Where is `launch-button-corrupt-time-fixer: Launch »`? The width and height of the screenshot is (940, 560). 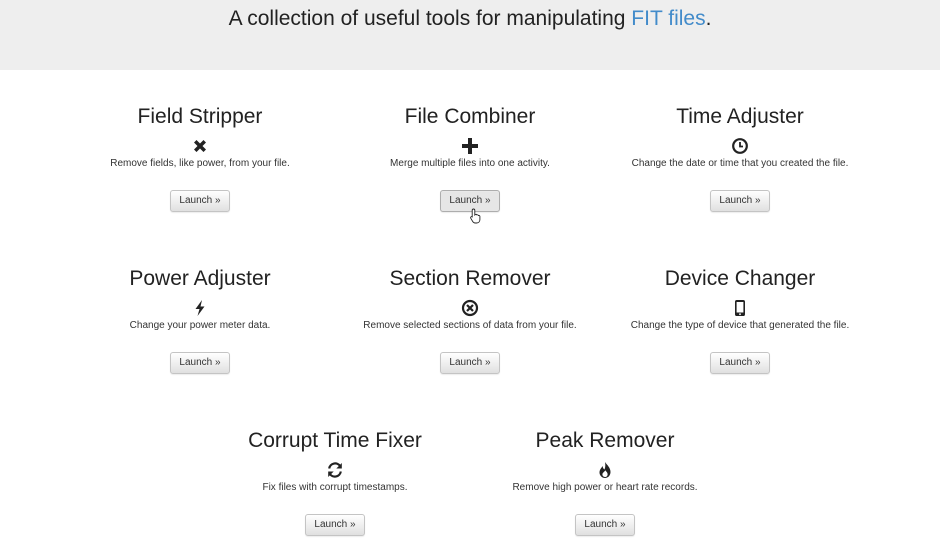
launch-button-corrupt-time-fixer: Launch » is located at coordinates (335, 525).